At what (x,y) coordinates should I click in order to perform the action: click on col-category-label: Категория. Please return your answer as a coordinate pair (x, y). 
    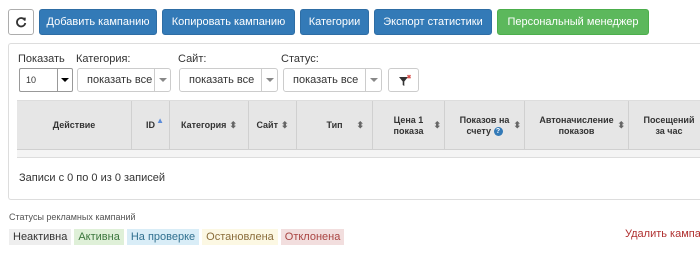
    Looking at the image, I should click on (204, 125).